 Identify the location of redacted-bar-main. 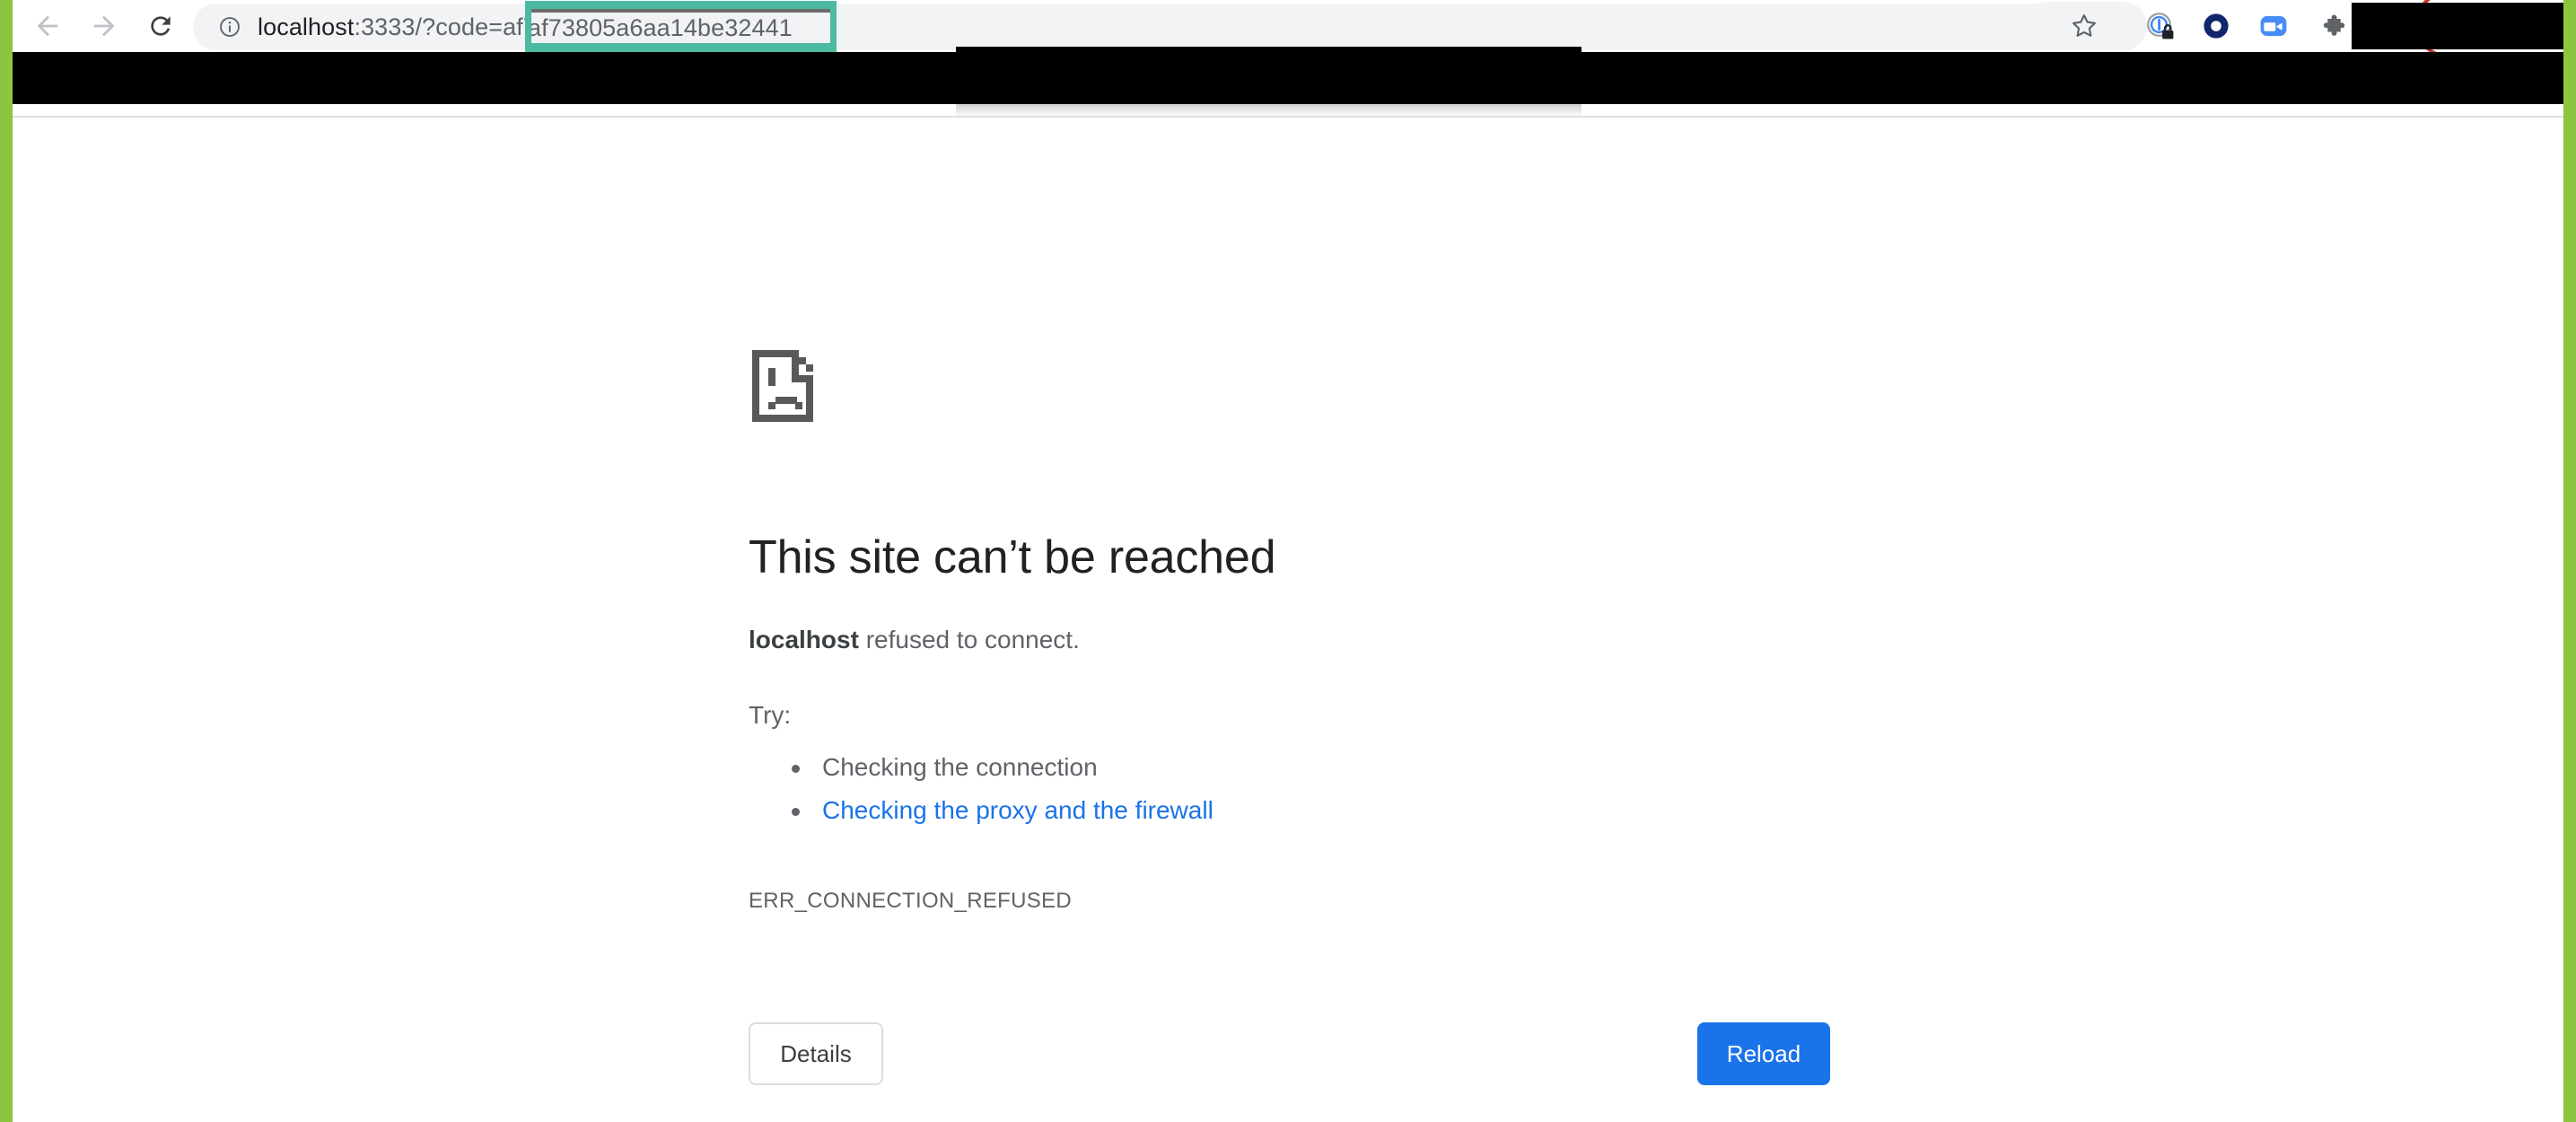
(1288, 78).